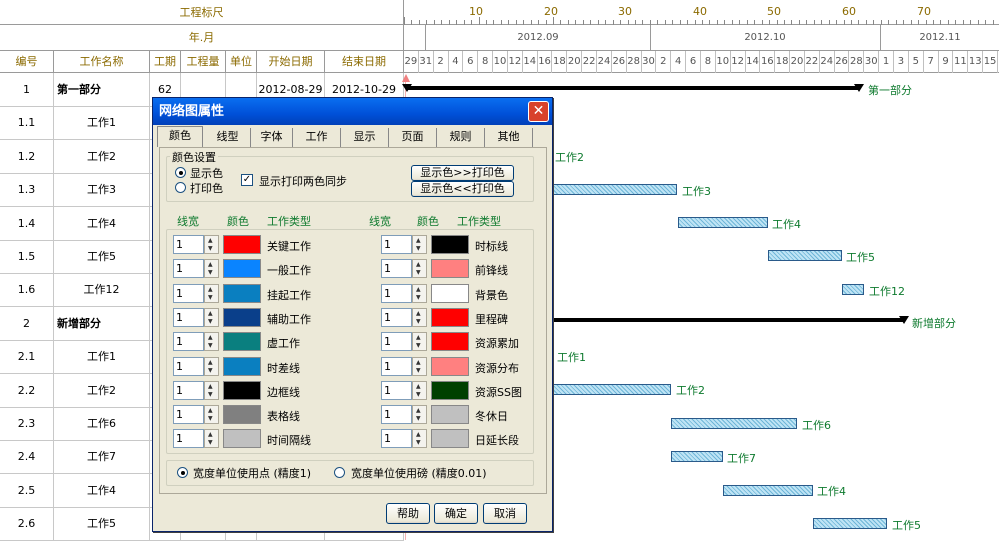  I want to click on tab-display: 显示, so click(365, 137).